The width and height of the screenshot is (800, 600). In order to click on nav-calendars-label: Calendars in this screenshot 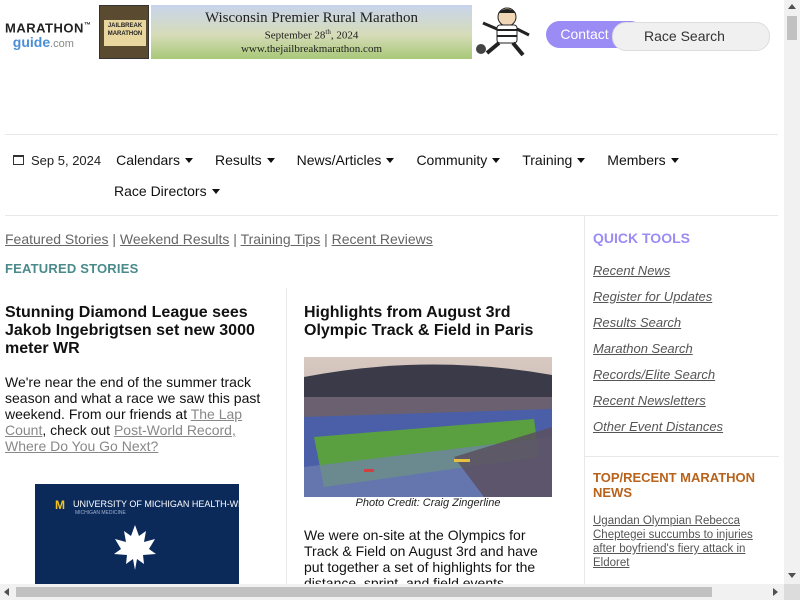, I will do `click(148, 160)`.